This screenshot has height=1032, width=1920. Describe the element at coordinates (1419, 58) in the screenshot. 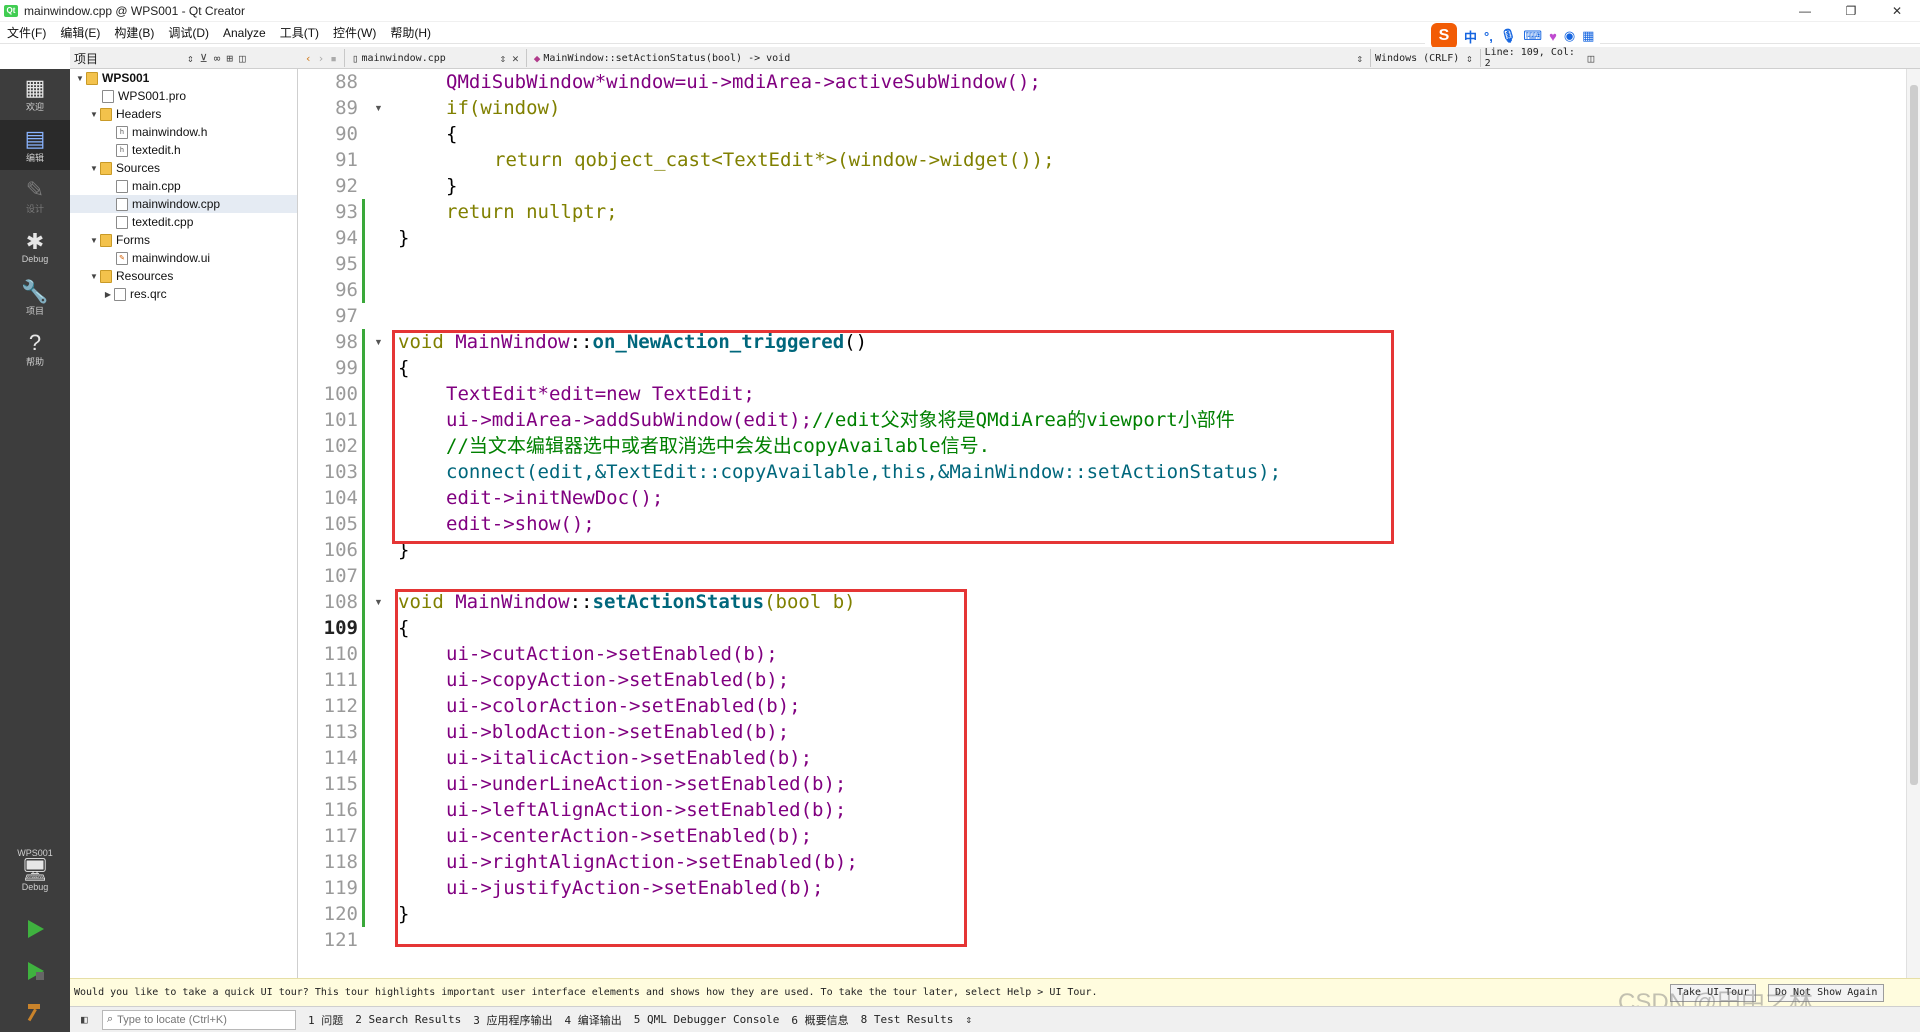

I see `line-ending-selector: Windows (CRLF)` at that location.